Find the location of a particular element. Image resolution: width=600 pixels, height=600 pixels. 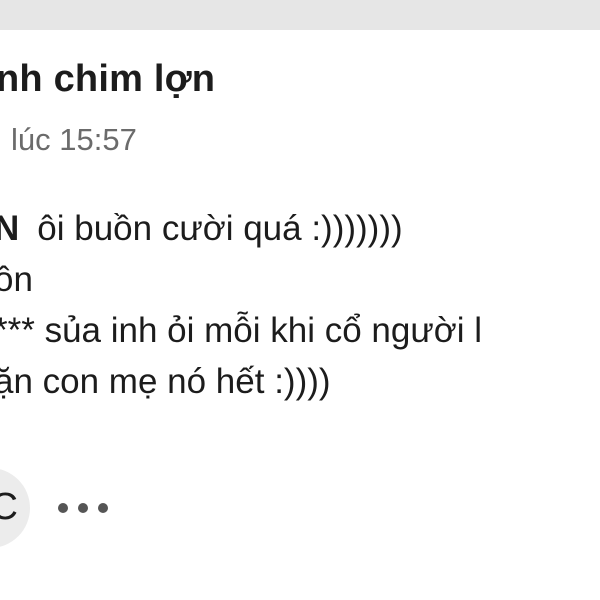

post-line-text: ồn is located at coordinates (16, 279).